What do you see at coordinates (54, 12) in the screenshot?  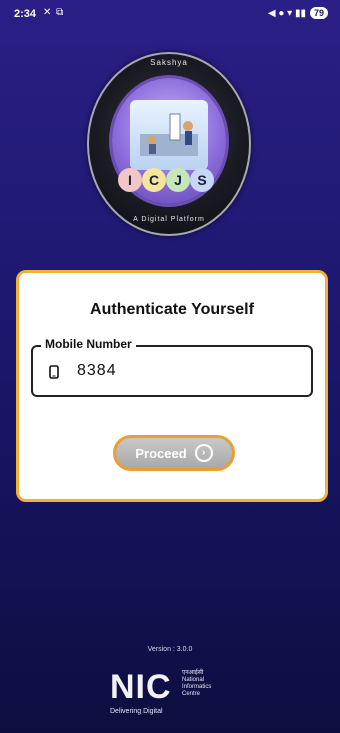 I see `notification-icons: ✕ ⧉` at bounding box center [54, 12].